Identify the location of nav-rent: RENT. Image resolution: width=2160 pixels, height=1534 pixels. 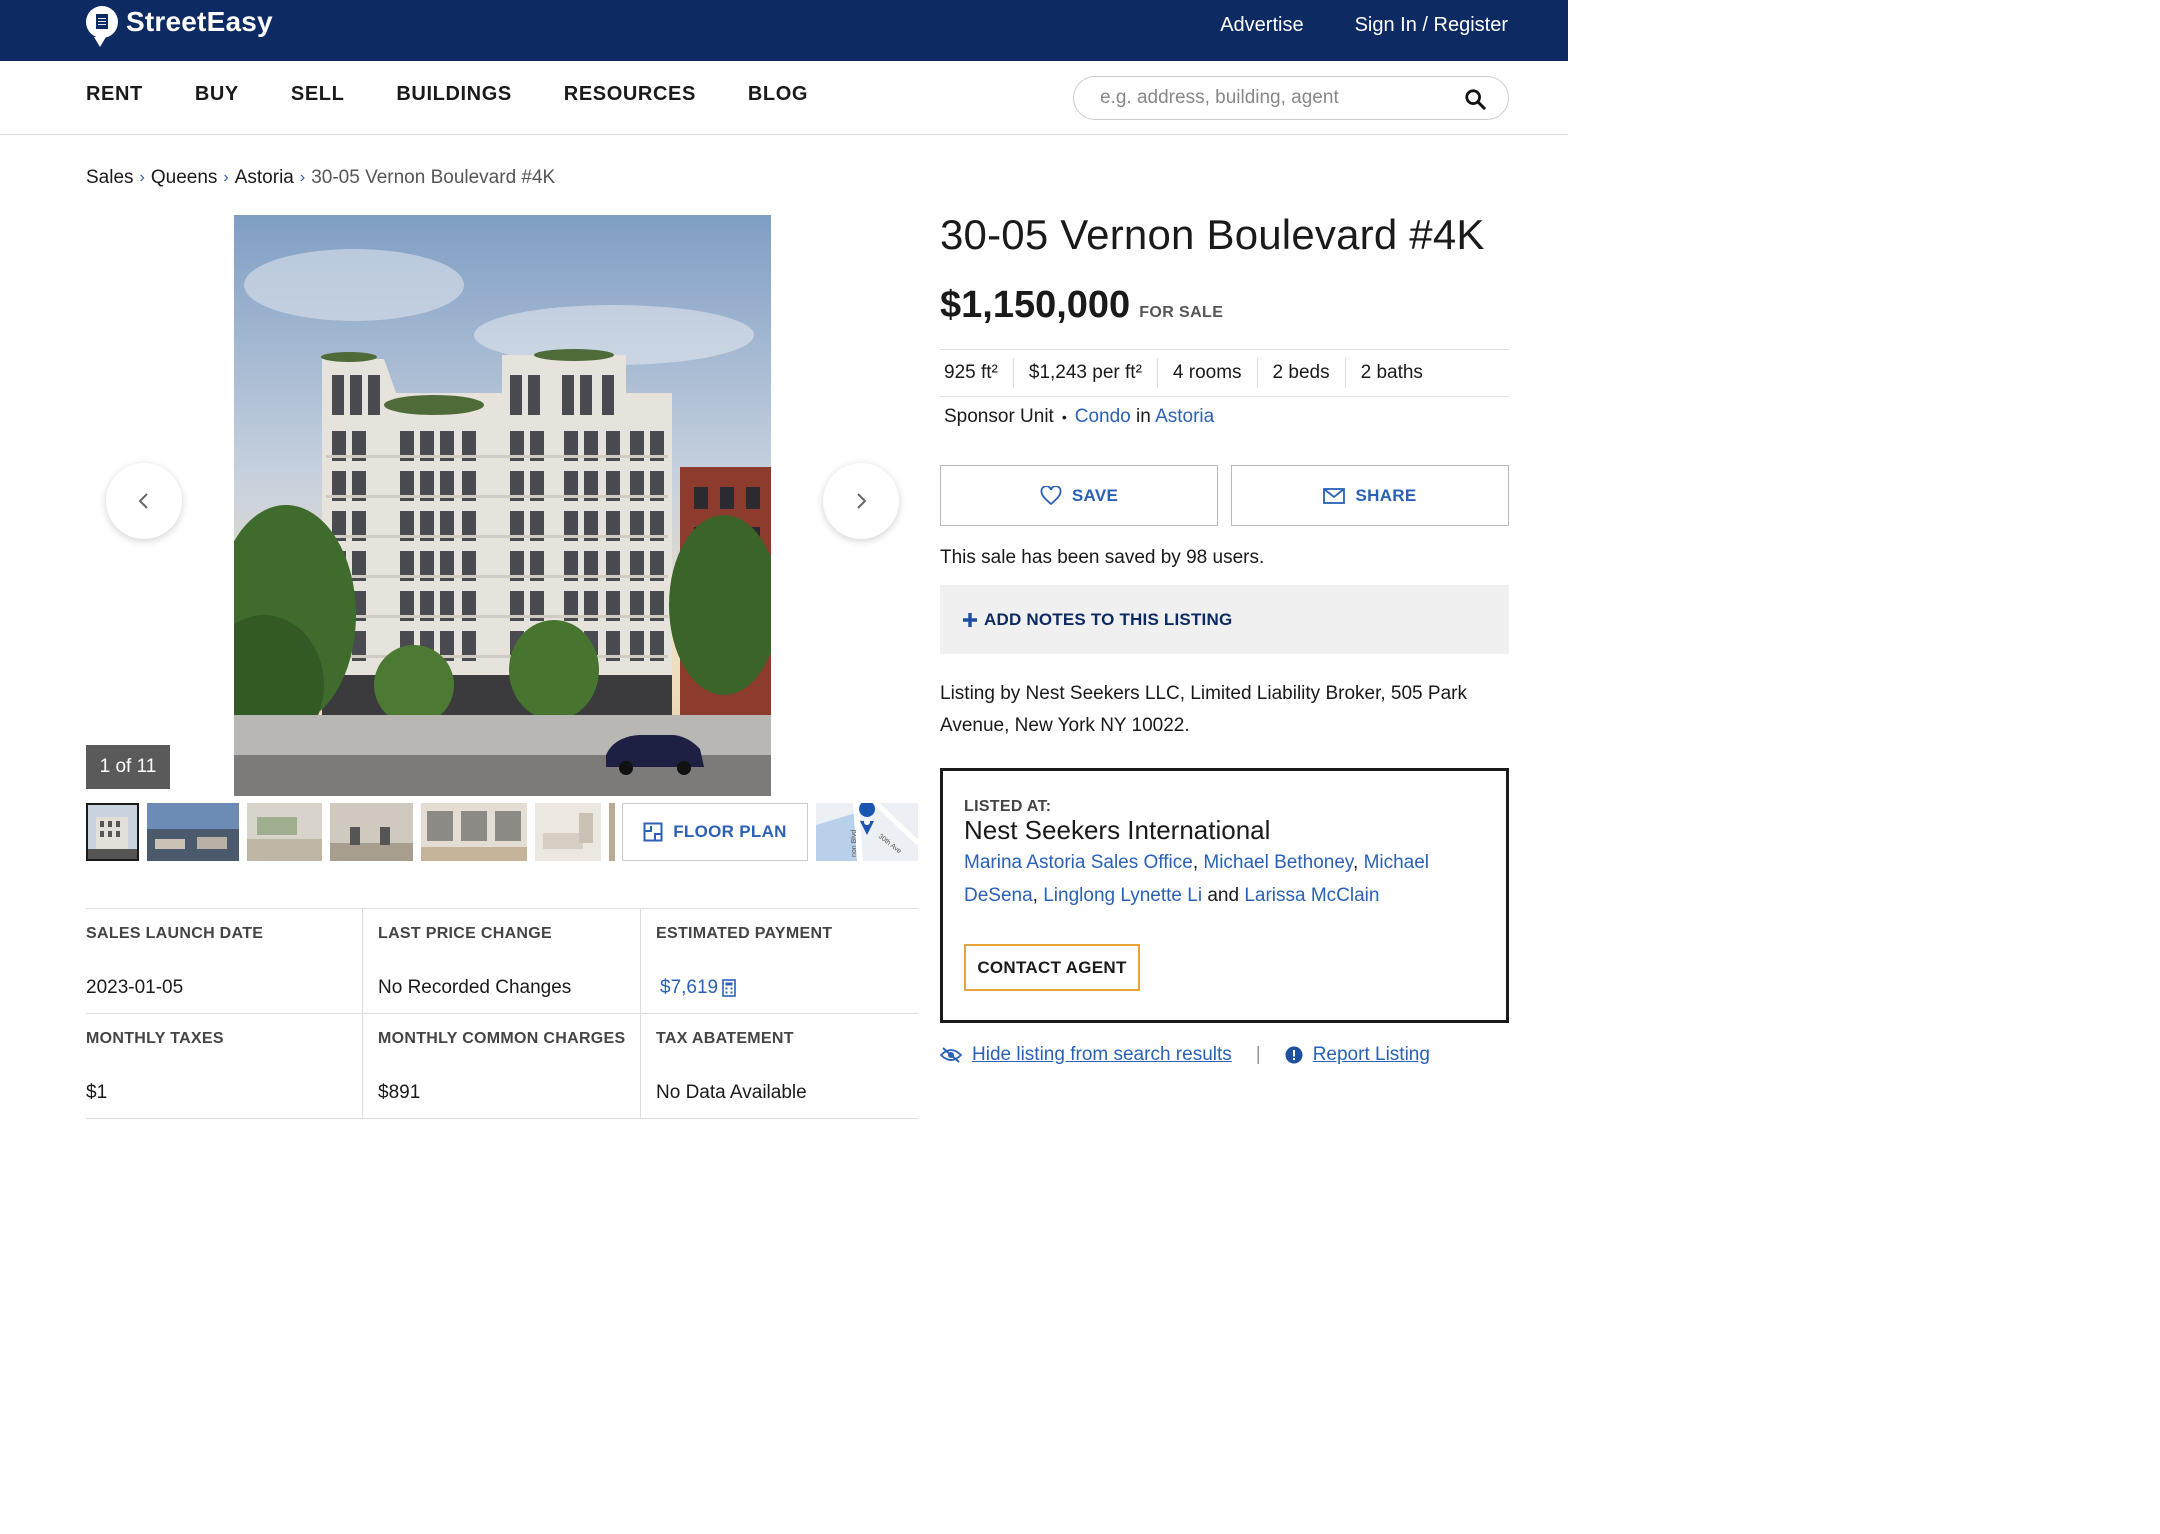
(114, 94).